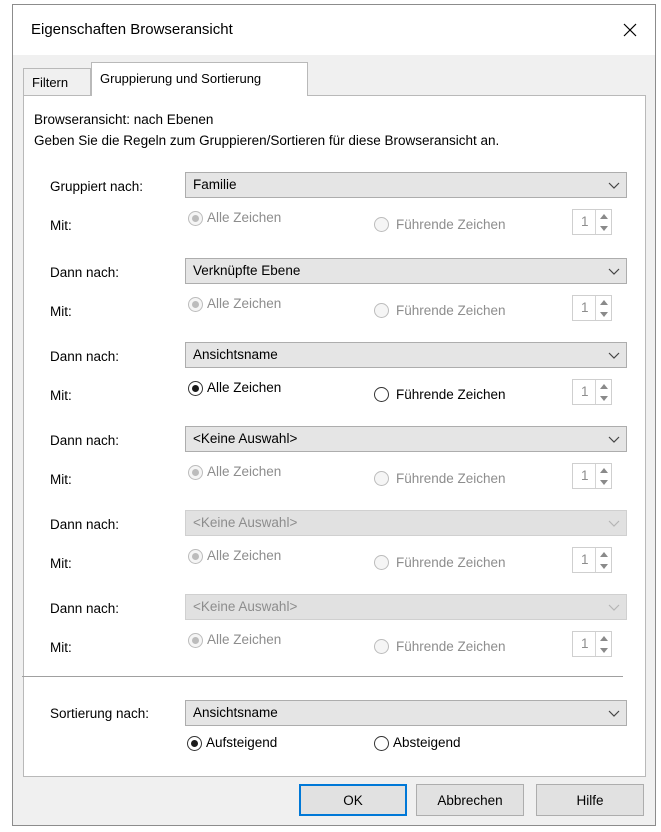 Image resolution: width=661 pixels, height=832 pixels. I want to click on help-button: Hilfe, so click(590, 800).